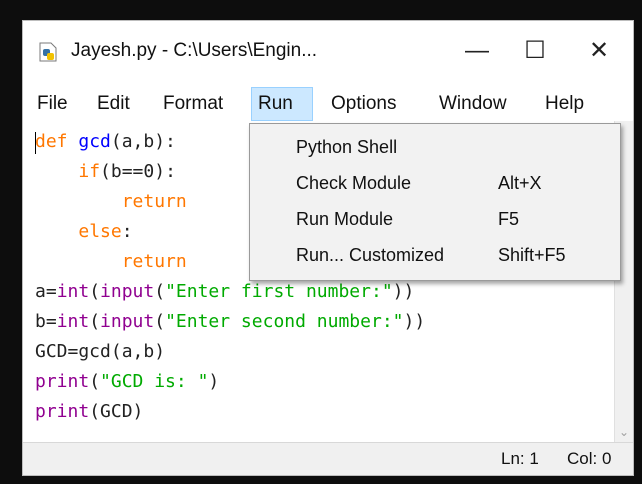 The image size is (642, 484). Describe the element at coordinates (363, 104) in the screenshot. I see `menu-options: Options` at that location.